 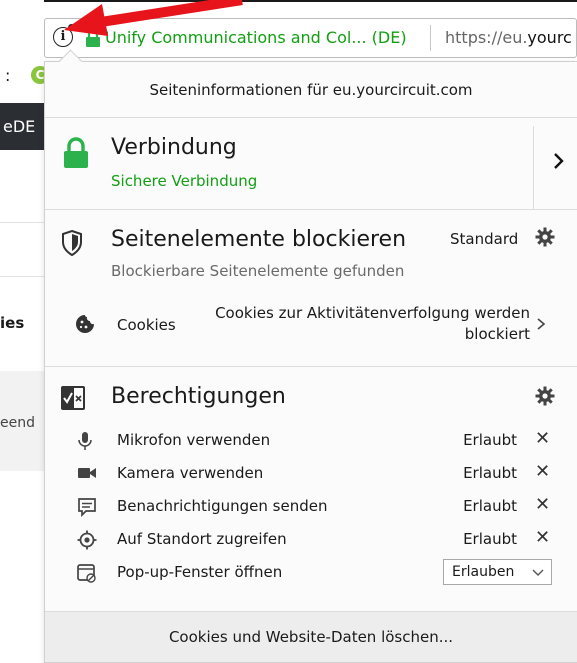 I want to click on notification-icon, so click(x=87, y=507).